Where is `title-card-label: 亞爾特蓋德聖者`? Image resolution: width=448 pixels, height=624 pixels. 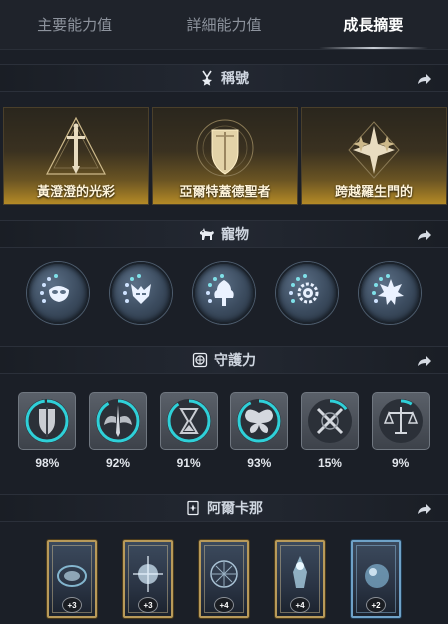 title-card-label: 亞爾特蓋德聖者 is located at coordinates (225, 191).